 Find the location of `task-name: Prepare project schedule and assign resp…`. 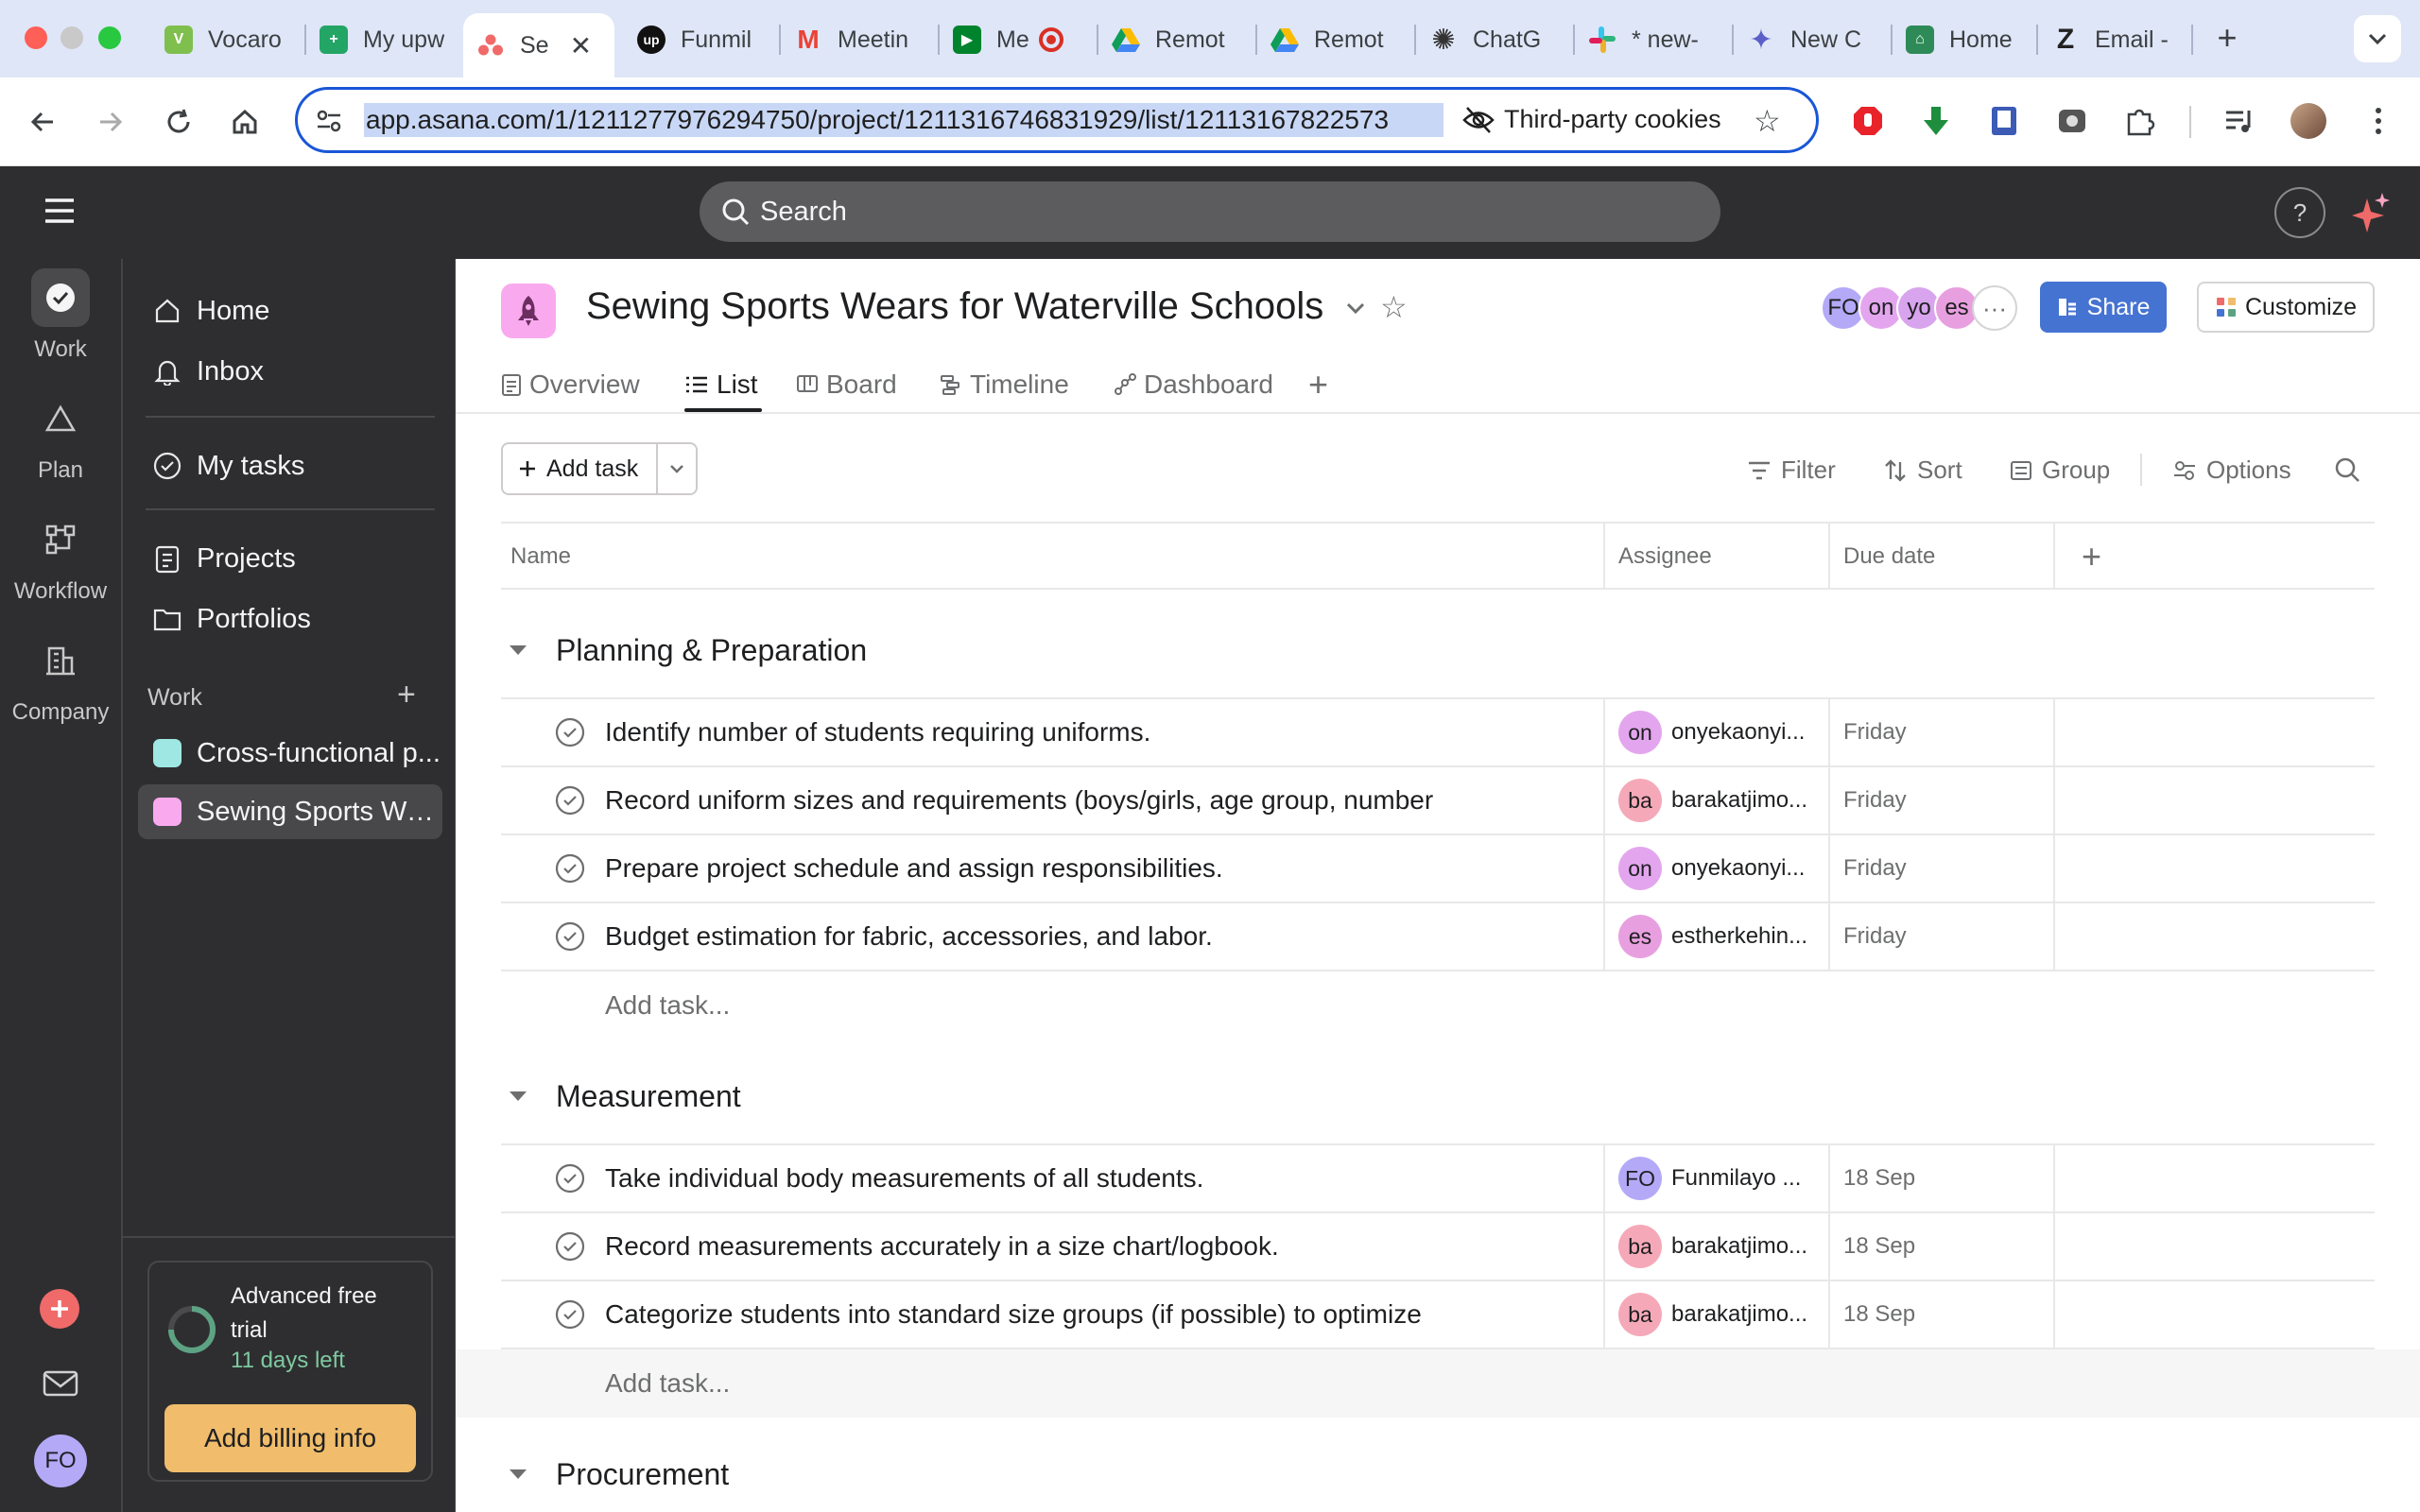

task-name: Prepare project schedule and assign resp… is located at coordinates (1101, 868).